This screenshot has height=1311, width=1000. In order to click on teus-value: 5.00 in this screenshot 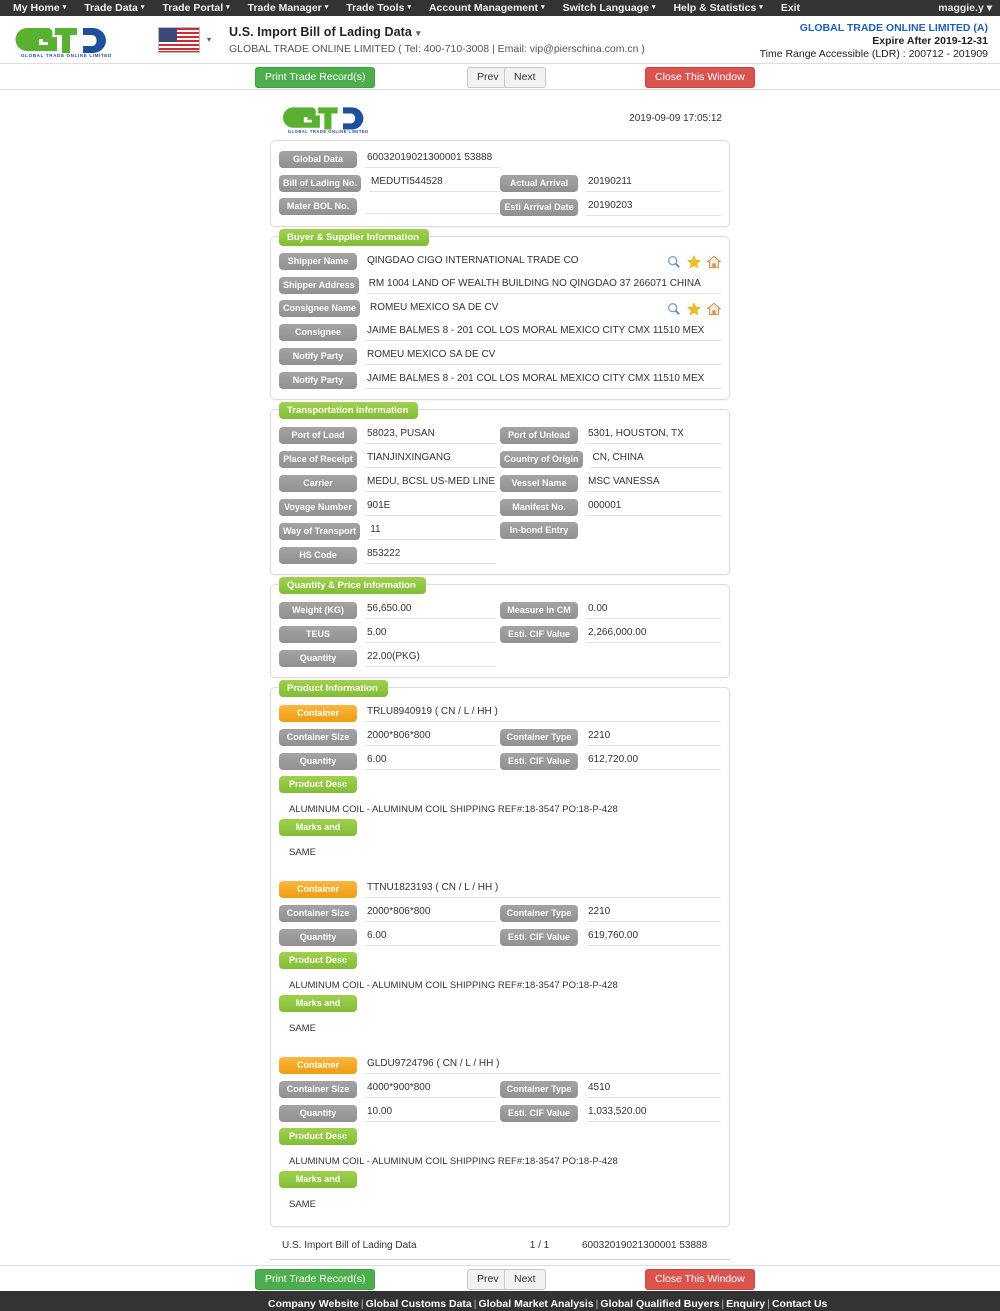, I will do `click(430, 634)`.